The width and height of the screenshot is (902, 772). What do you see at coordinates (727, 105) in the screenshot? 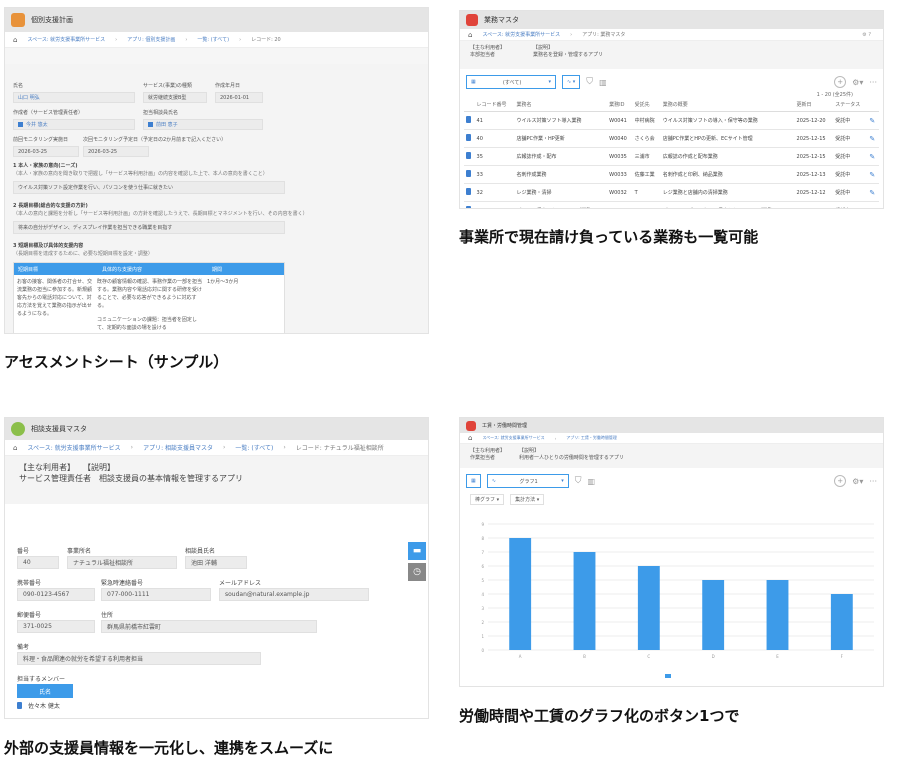
I see `table-header-cell: 業務の概要` at bounding box center [727, 105].